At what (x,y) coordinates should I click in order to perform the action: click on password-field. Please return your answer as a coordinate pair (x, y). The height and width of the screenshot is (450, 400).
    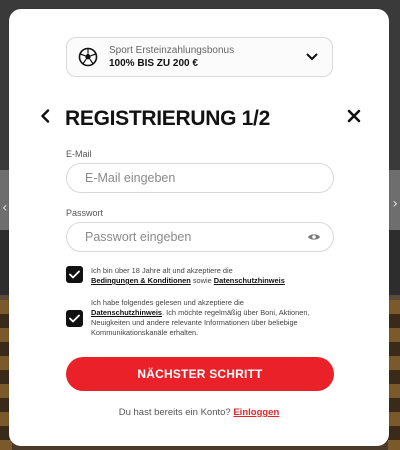
    Looking at the image, I should click on (200, 237).